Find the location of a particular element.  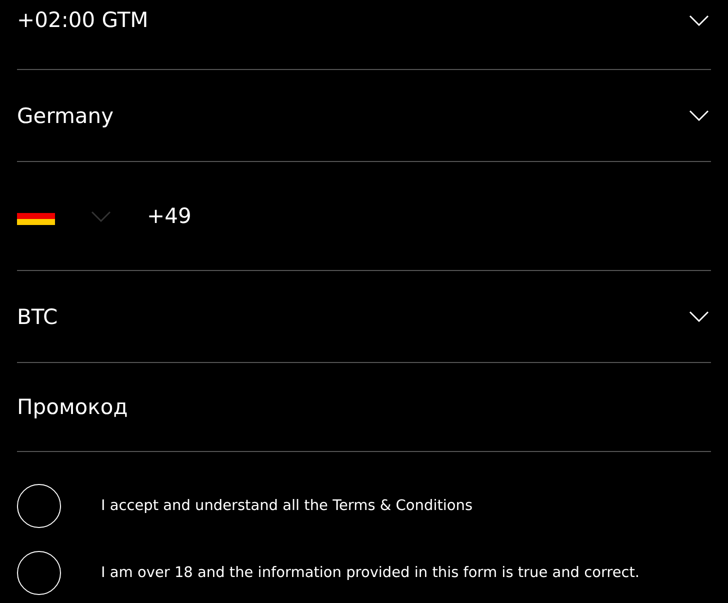

agreement-label: I am over 18 and the information provided in this form is true and correct. is located at coordinates (370, 572).